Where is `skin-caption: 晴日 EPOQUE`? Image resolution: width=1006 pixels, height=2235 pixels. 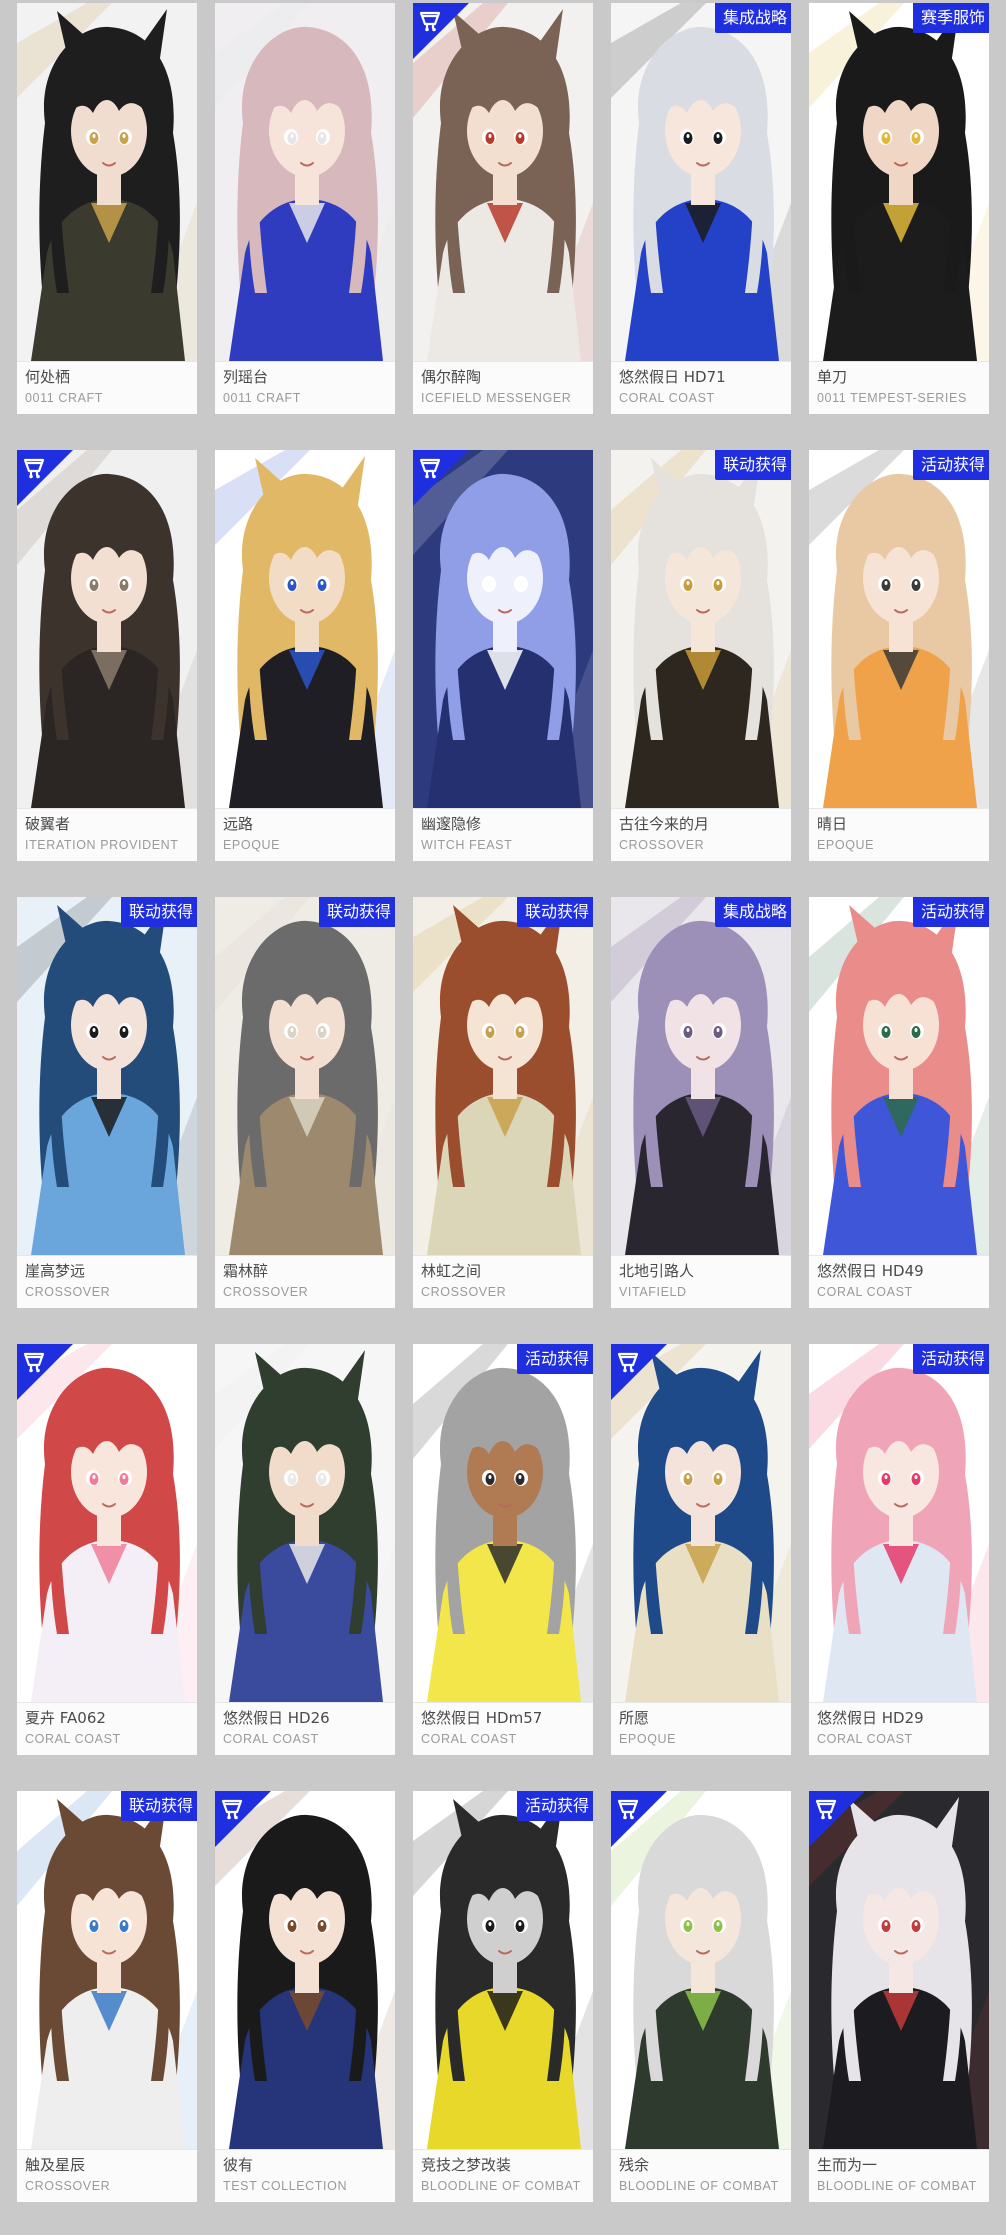 skin-caption: 晴日 EPOQUE is located at coordinates (899, 834).